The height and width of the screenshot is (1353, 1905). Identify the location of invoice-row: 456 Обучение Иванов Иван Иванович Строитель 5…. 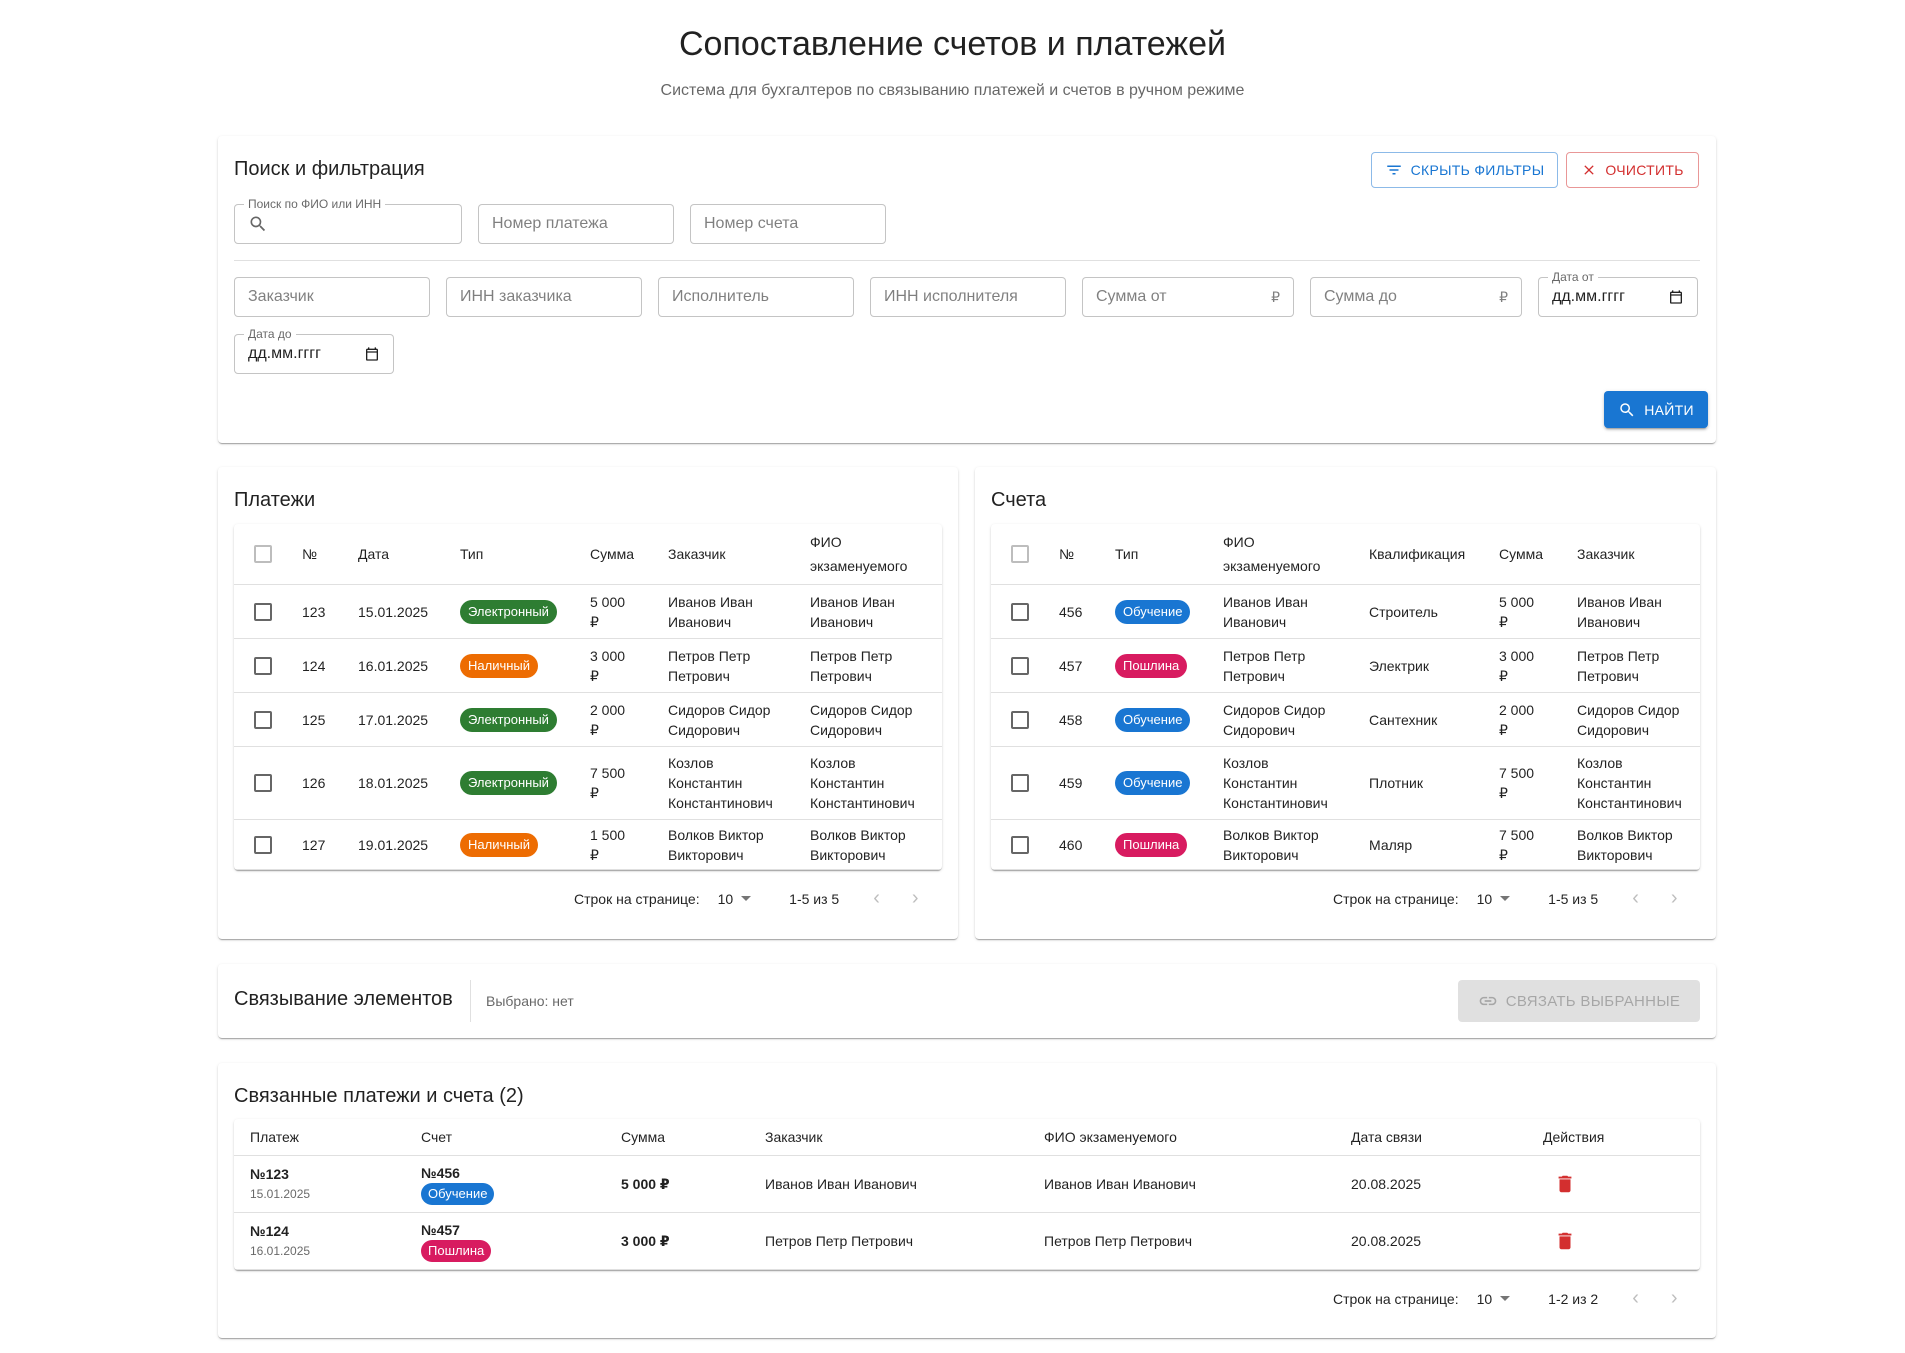
(1345, 612).